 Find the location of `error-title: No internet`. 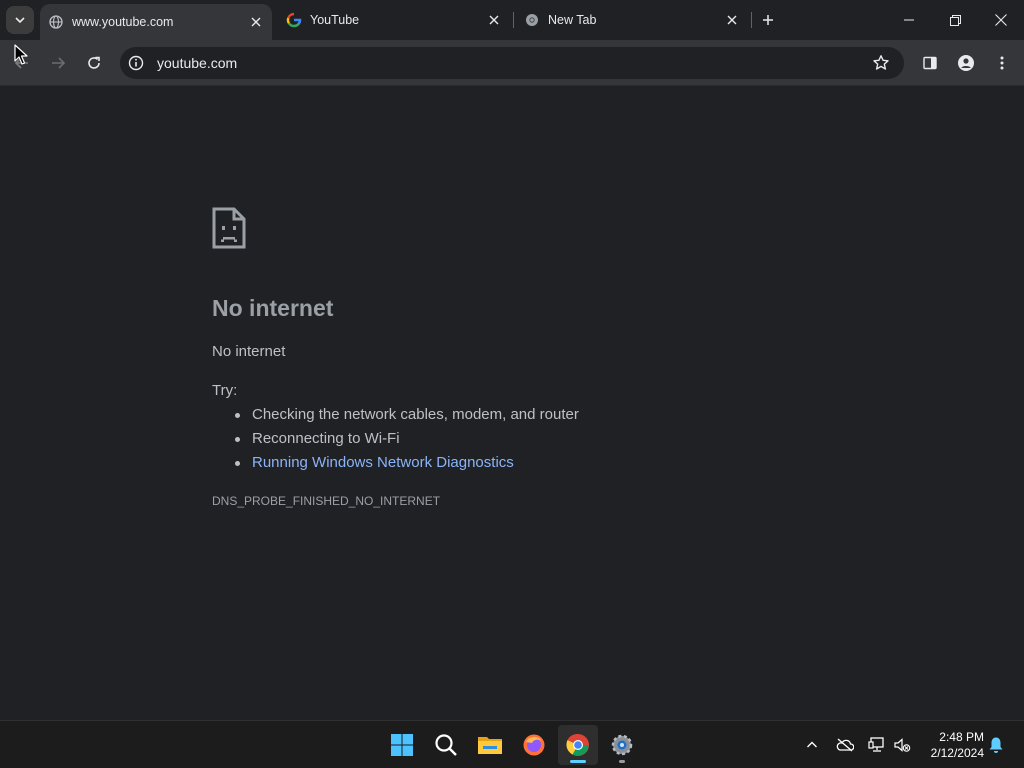

error-title: No internet is located at coordinates (273, 308).